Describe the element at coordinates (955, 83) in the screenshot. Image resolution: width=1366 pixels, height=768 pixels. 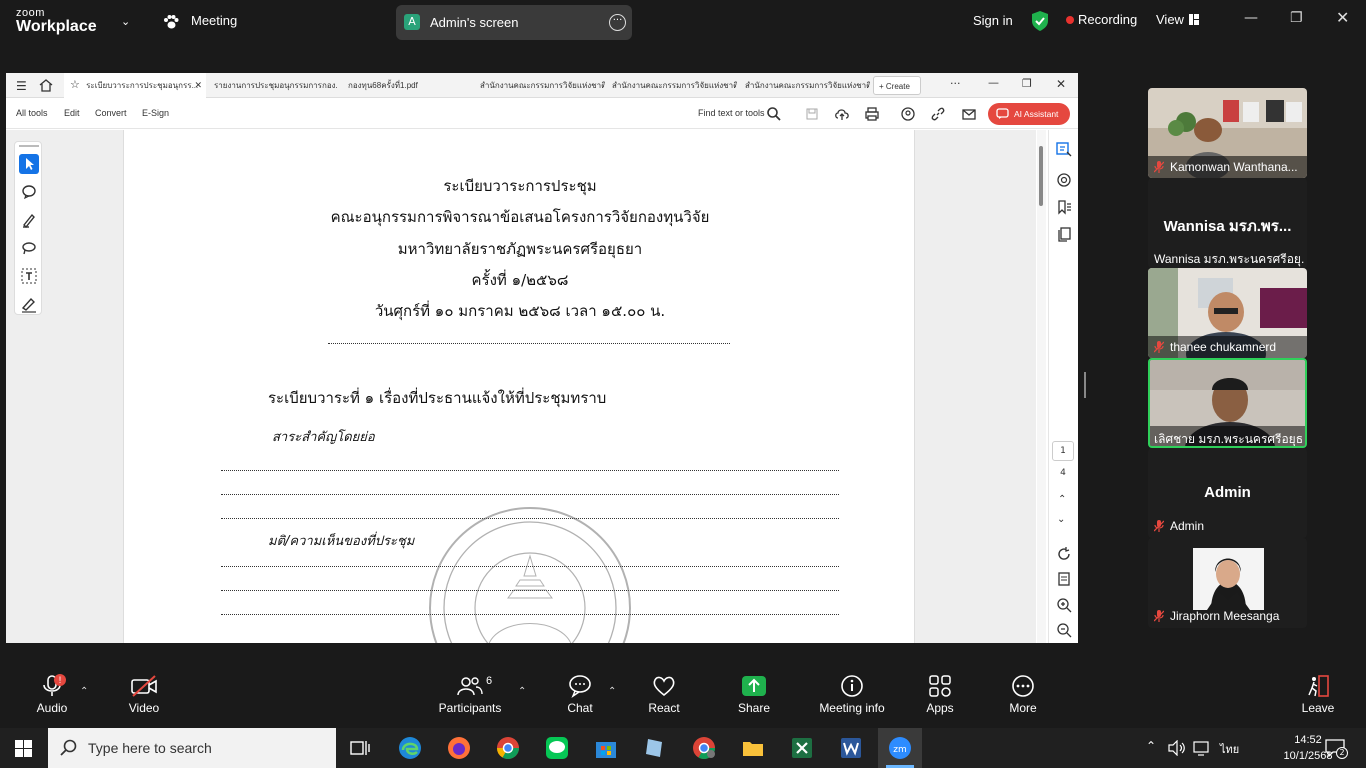
I see `more-icon: ···` at that location.